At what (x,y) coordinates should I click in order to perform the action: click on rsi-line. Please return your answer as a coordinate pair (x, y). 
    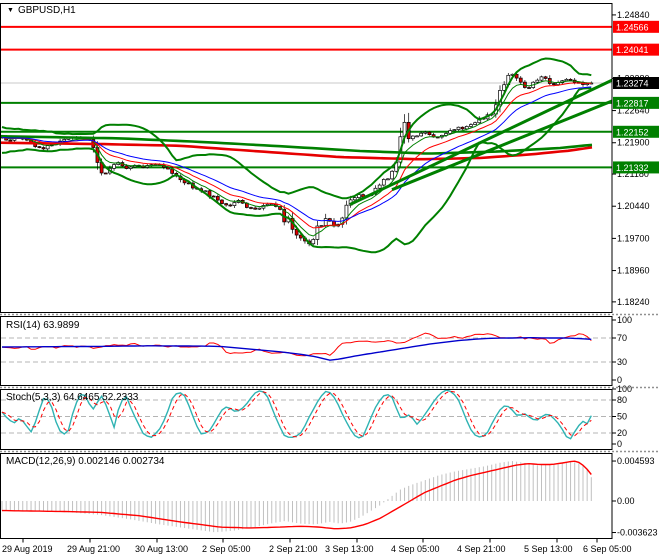
    Looking at the image, I should click on (296, 344).